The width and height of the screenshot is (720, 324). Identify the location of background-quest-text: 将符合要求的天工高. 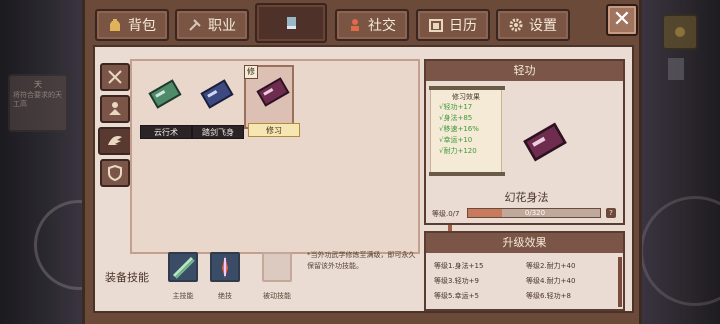
(37, 99).